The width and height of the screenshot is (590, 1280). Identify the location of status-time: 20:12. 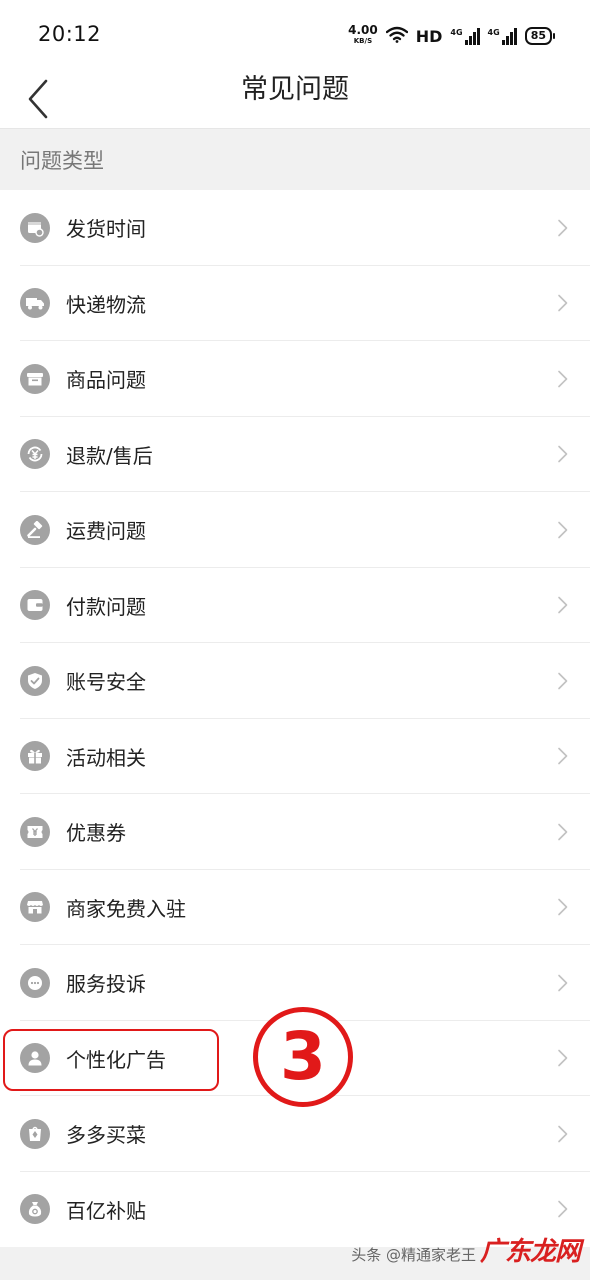
(70, 34).